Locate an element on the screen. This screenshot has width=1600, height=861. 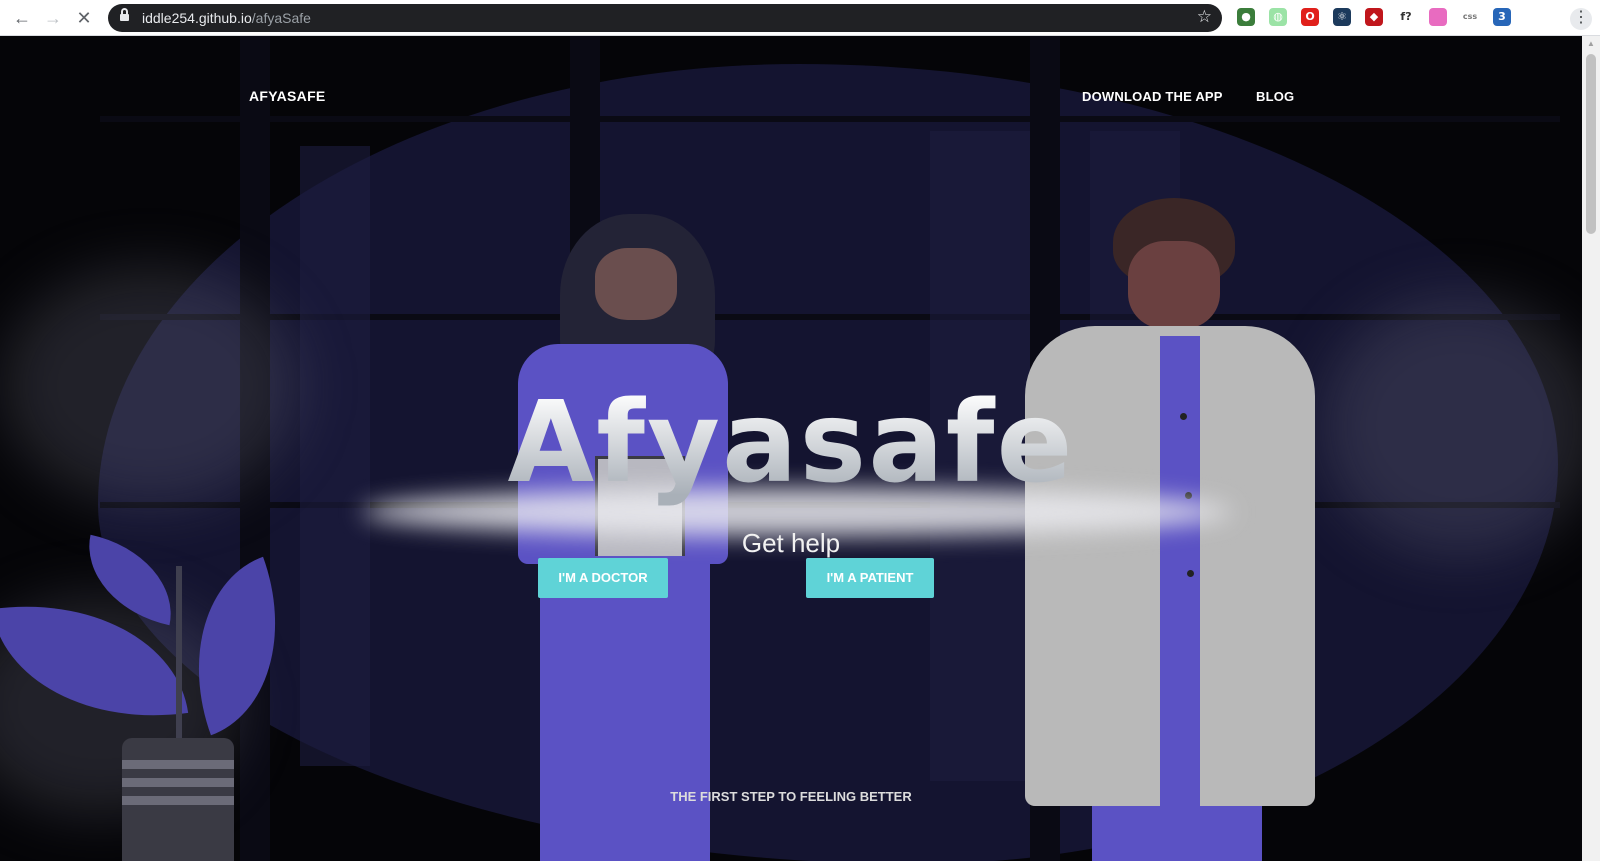
nav-download-app: DOWNLOAD THE APP is located at coordinates (1152, 96).